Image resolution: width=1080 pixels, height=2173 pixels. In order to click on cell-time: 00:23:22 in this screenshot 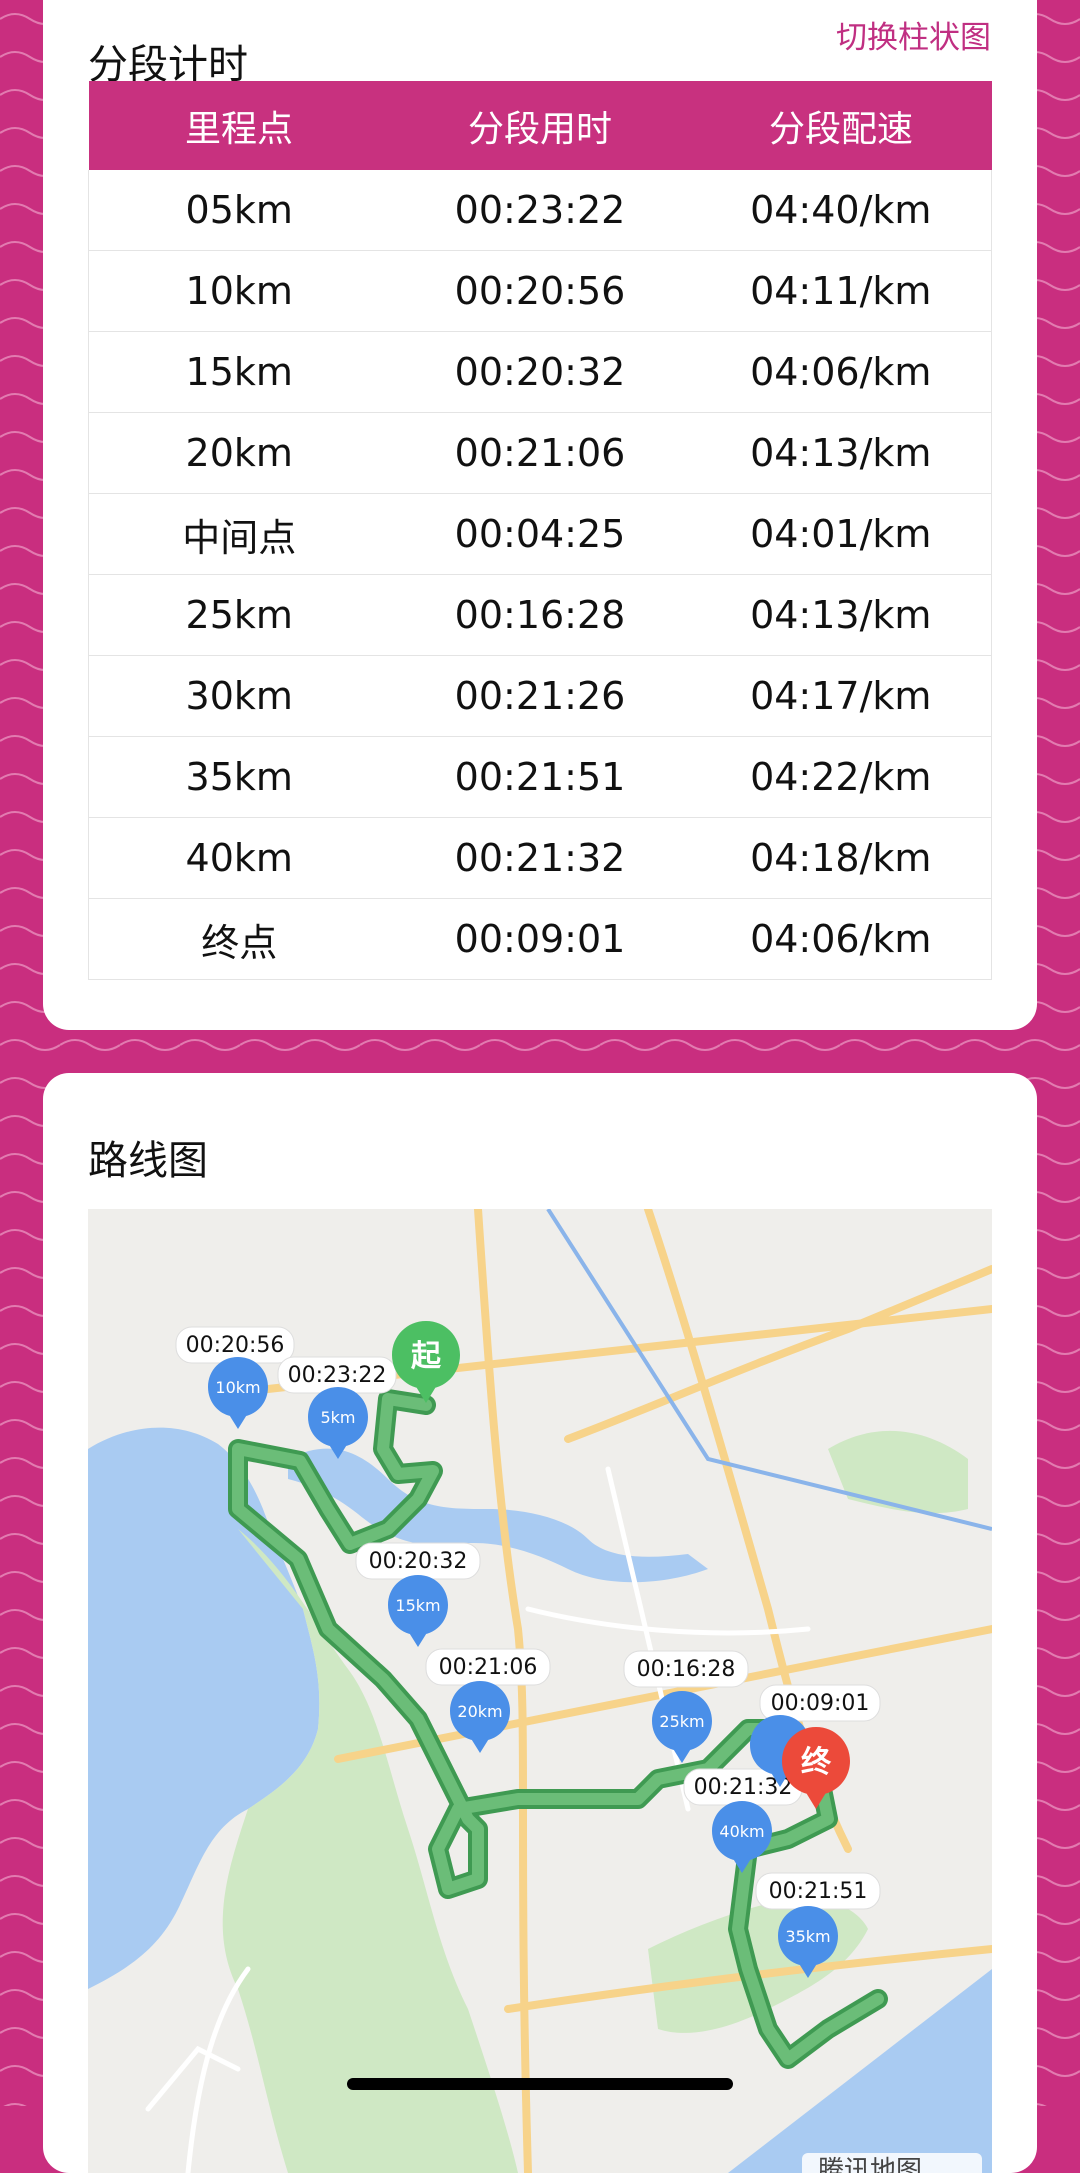, I will do `click(540, 210)`.